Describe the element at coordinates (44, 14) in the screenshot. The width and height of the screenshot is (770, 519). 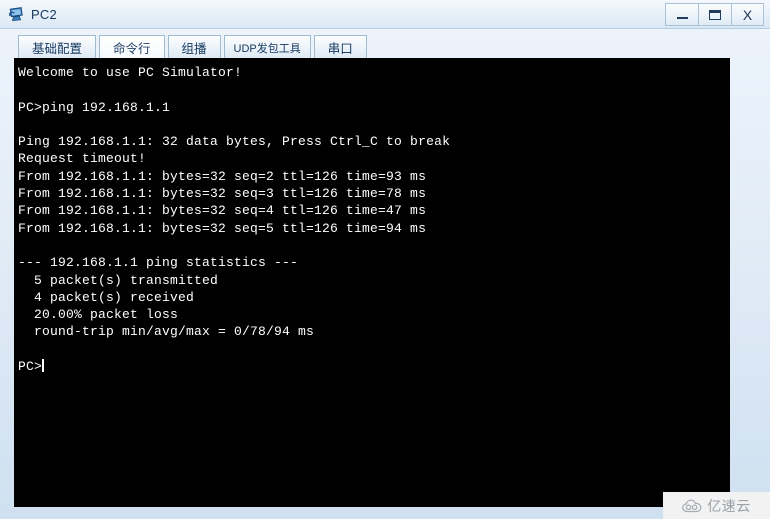
I see `window-title: PC2` at that location.